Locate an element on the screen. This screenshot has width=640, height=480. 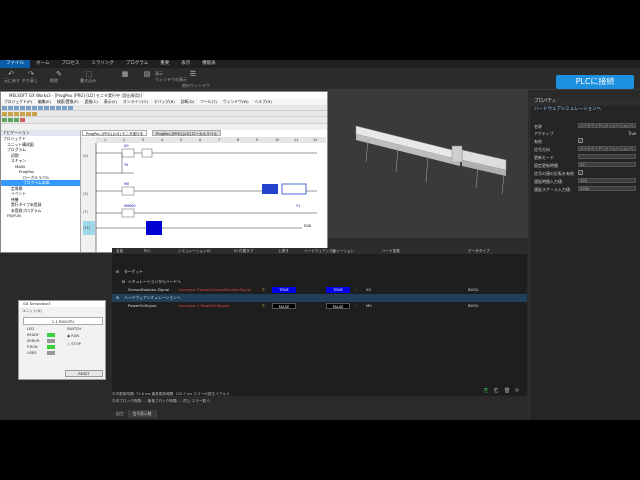
gx-menu-convert: 変換(C) is located at coordinates (91, 102).